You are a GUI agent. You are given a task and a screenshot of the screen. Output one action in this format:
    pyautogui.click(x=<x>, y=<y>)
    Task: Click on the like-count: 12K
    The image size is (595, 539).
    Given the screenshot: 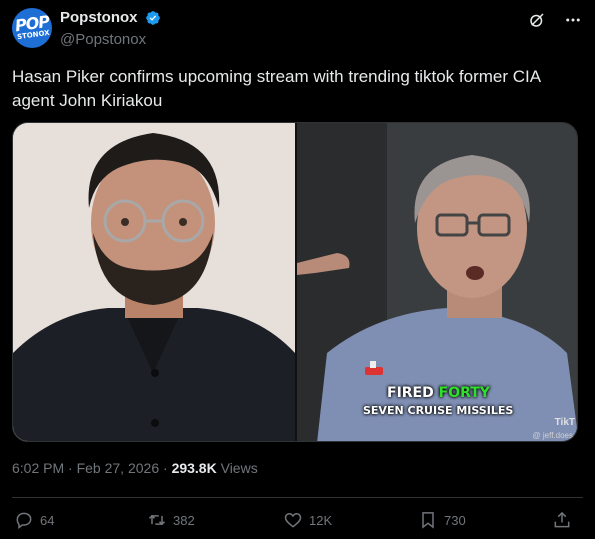 What is the action you would take?
    pyautogui.click(x=321, y=520)
    